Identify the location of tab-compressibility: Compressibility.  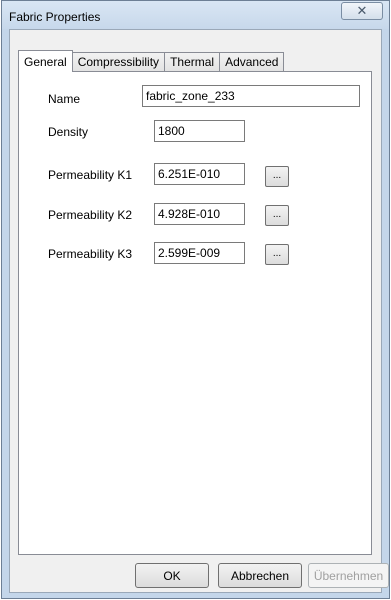
(118, 61).